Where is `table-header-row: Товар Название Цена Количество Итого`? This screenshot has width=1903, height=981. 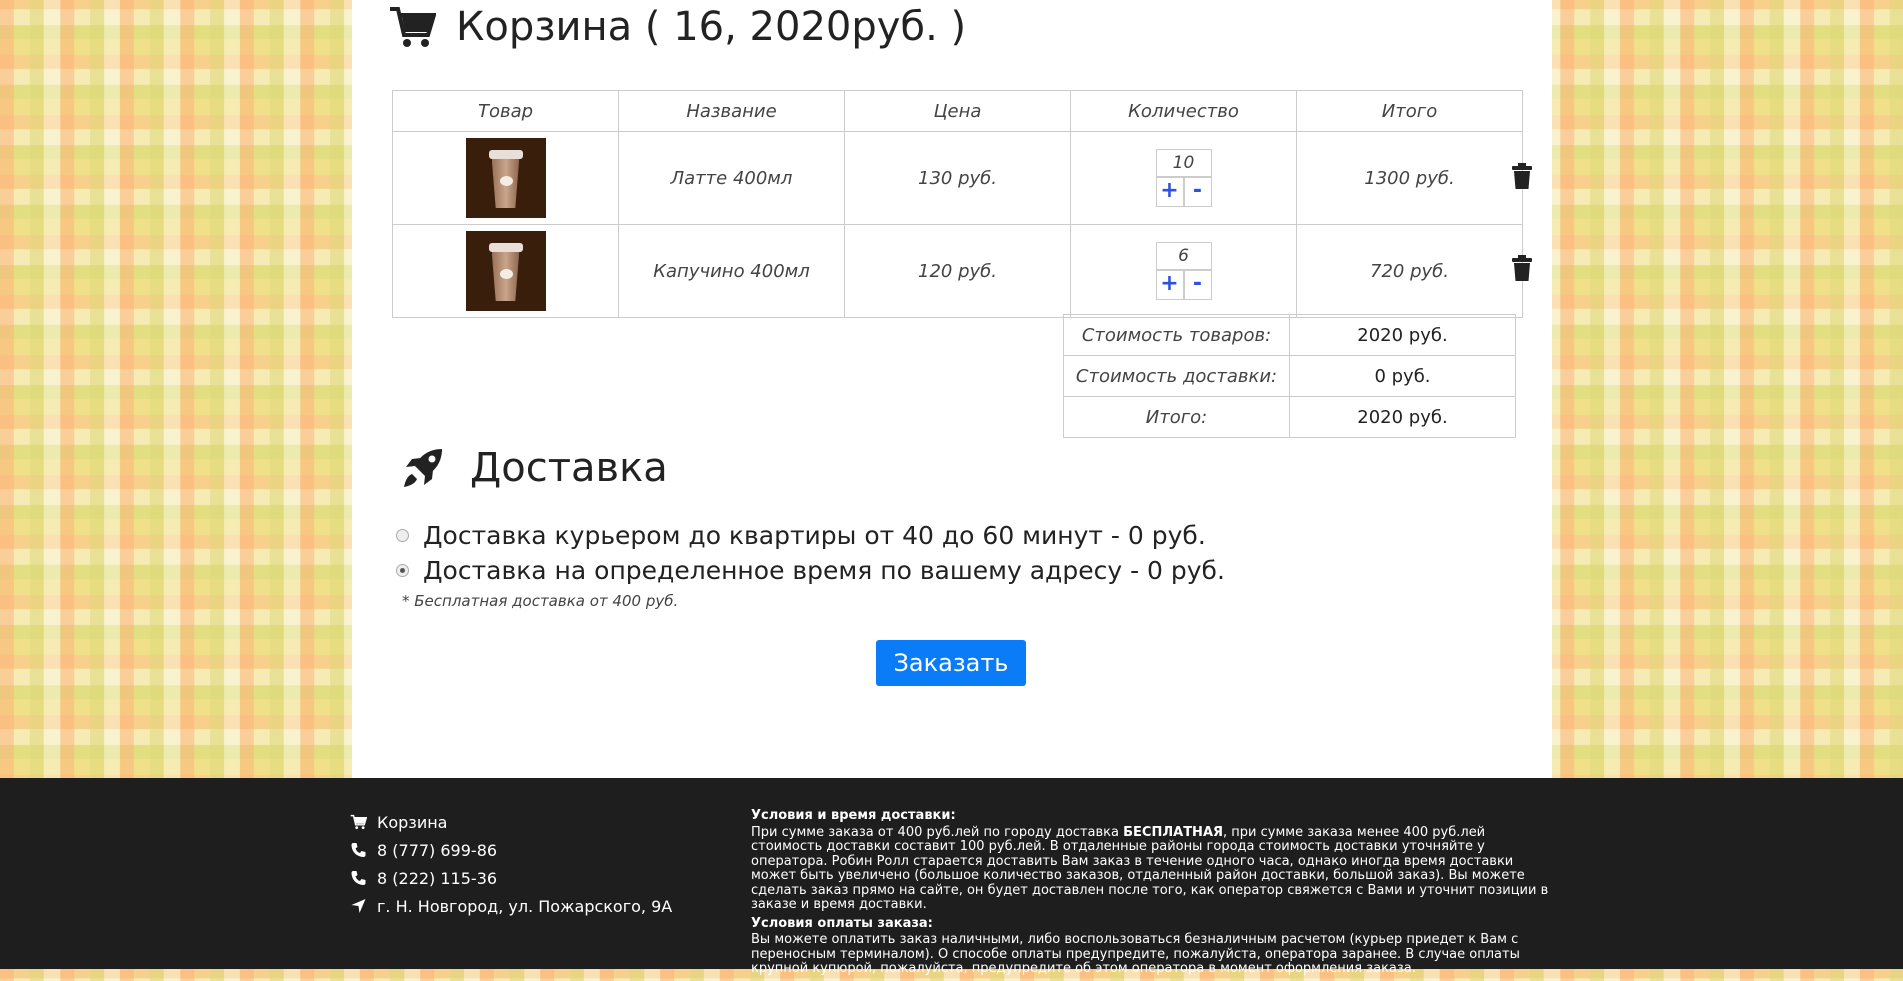 table-header-row: Товар Название Цена Количество Итого is located at coordinates (957, 111).